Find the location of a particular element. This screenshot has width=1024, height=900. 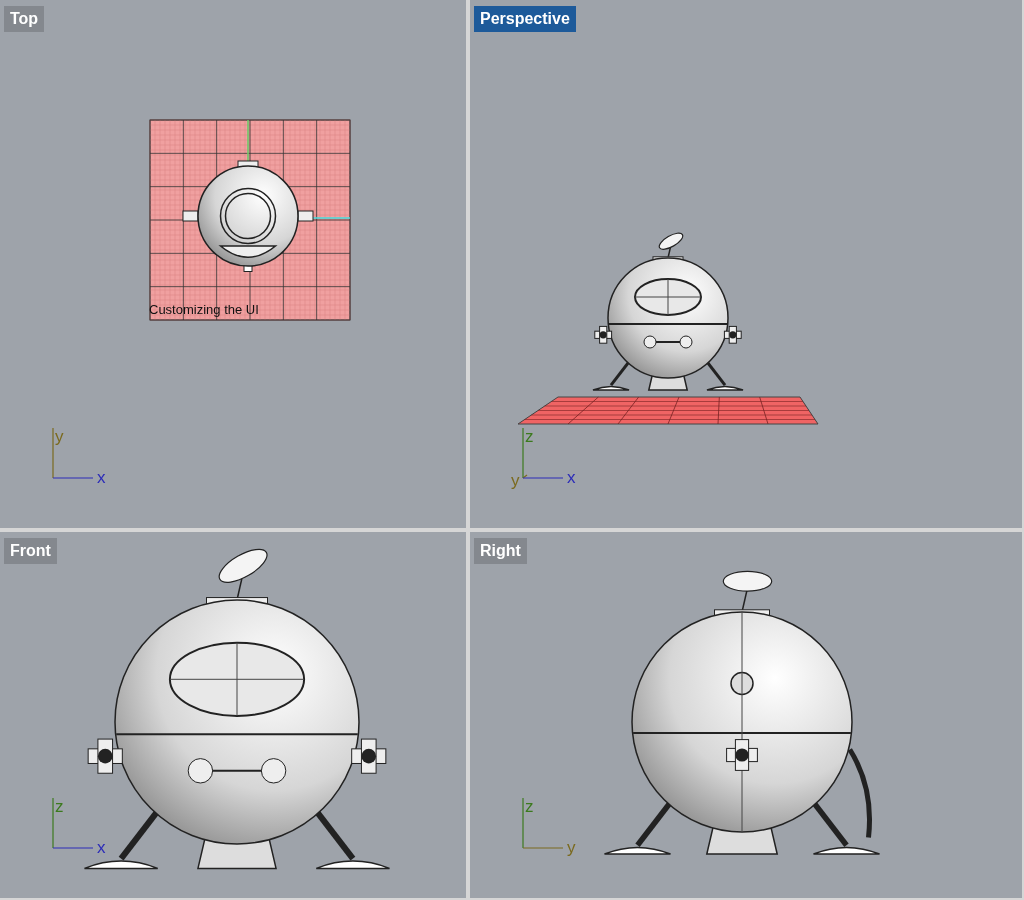

viewport-tab: Right is located at coordinates (500, 551).